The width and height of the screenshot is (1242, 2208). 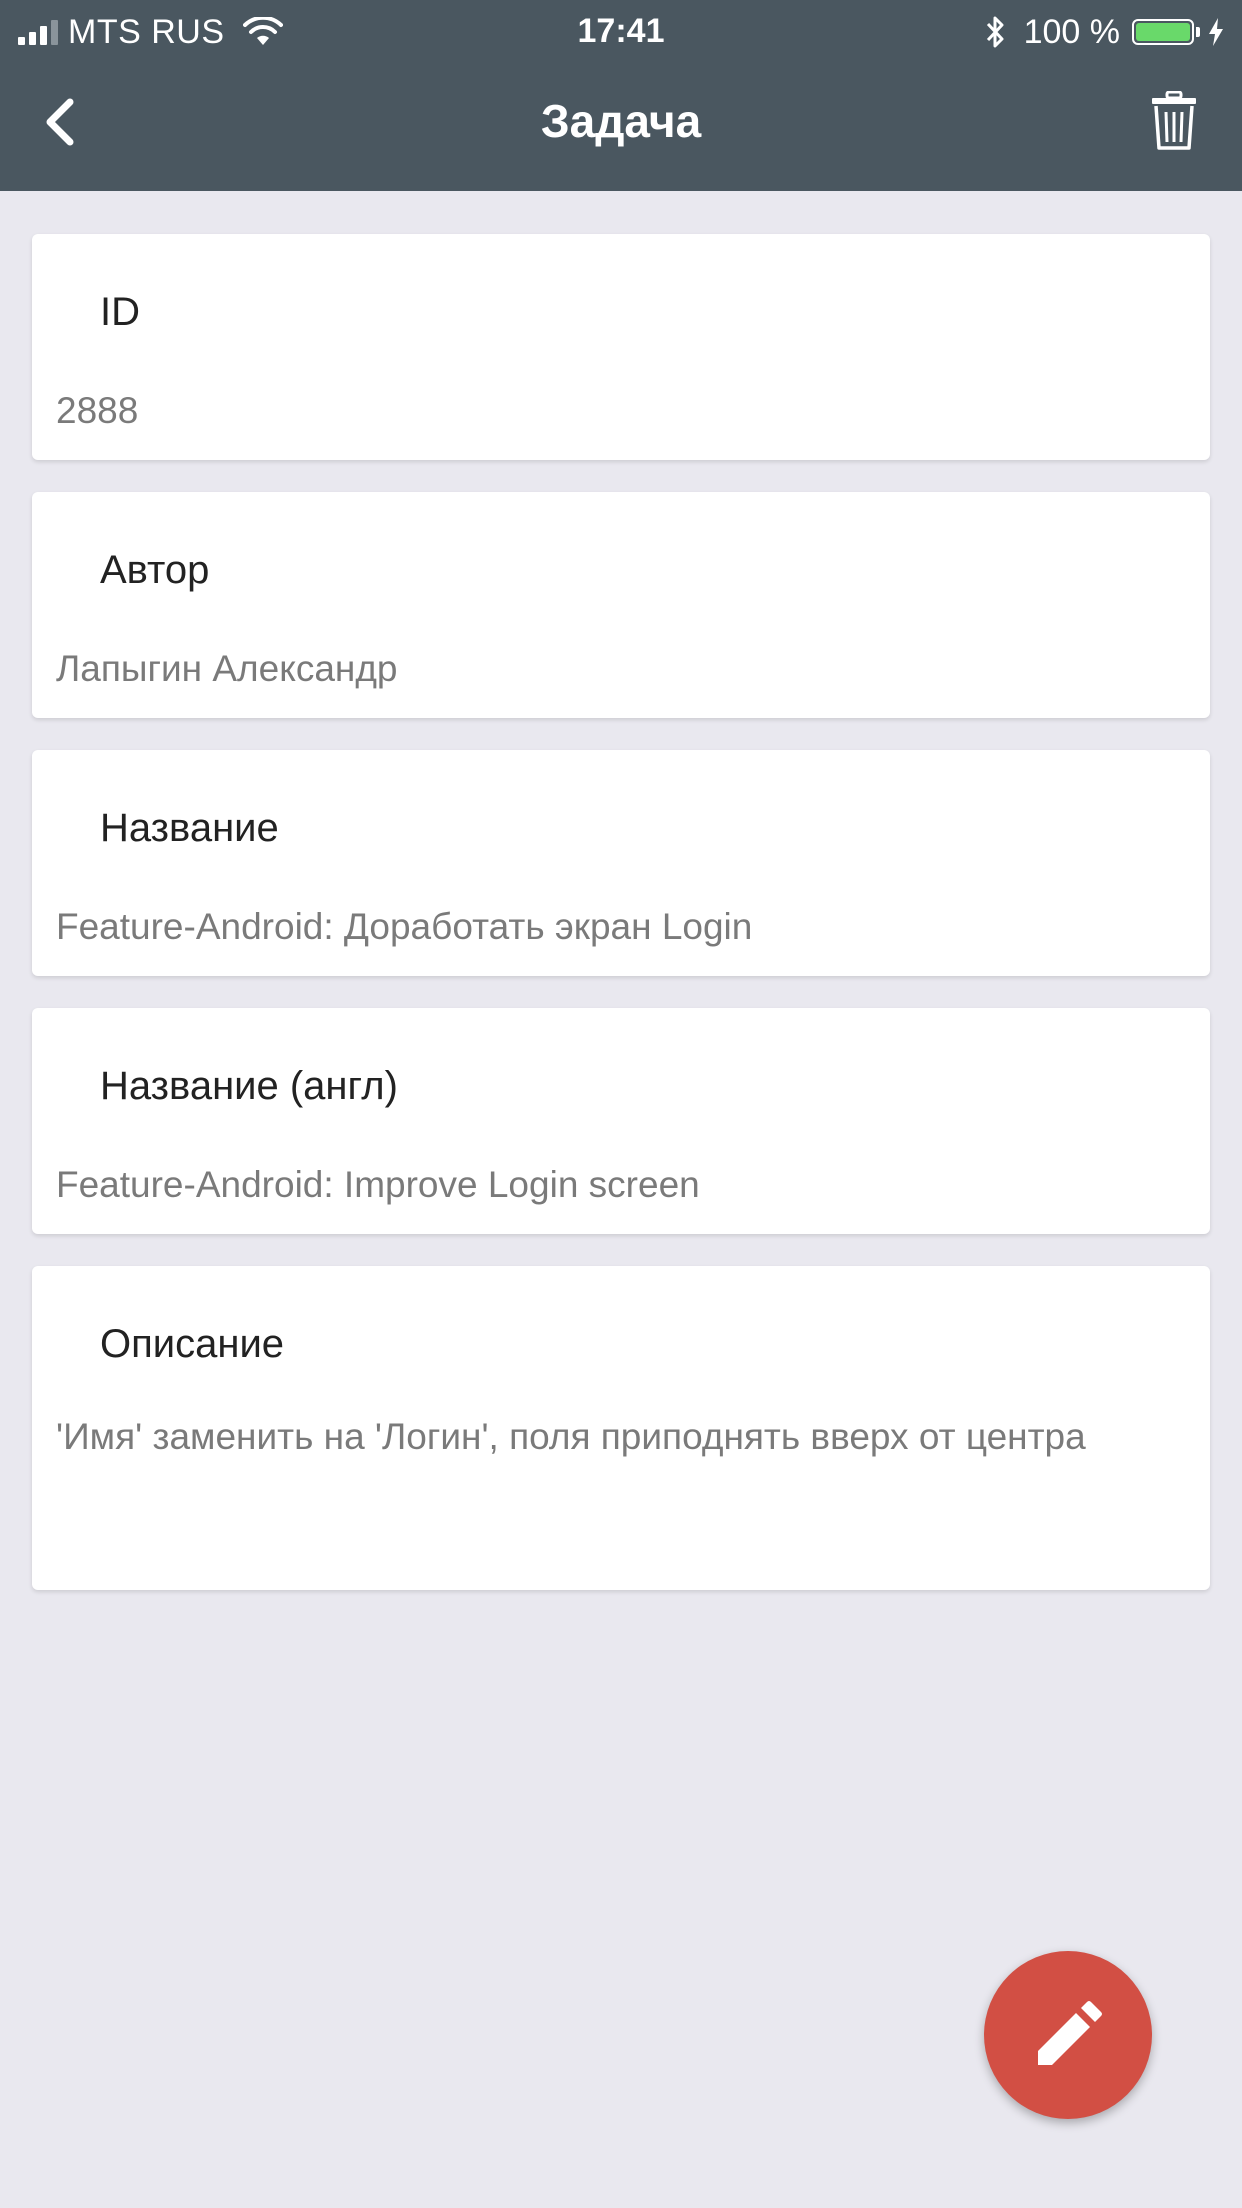 I want to click on battery-percent: 100 %, so click(x=1071, y=31).